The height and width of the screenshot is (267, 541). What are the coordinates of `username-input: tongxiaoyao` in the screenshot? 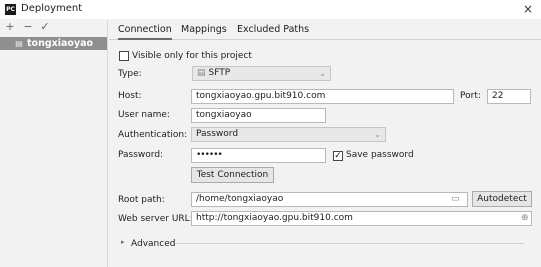 It's located at (258, 115).